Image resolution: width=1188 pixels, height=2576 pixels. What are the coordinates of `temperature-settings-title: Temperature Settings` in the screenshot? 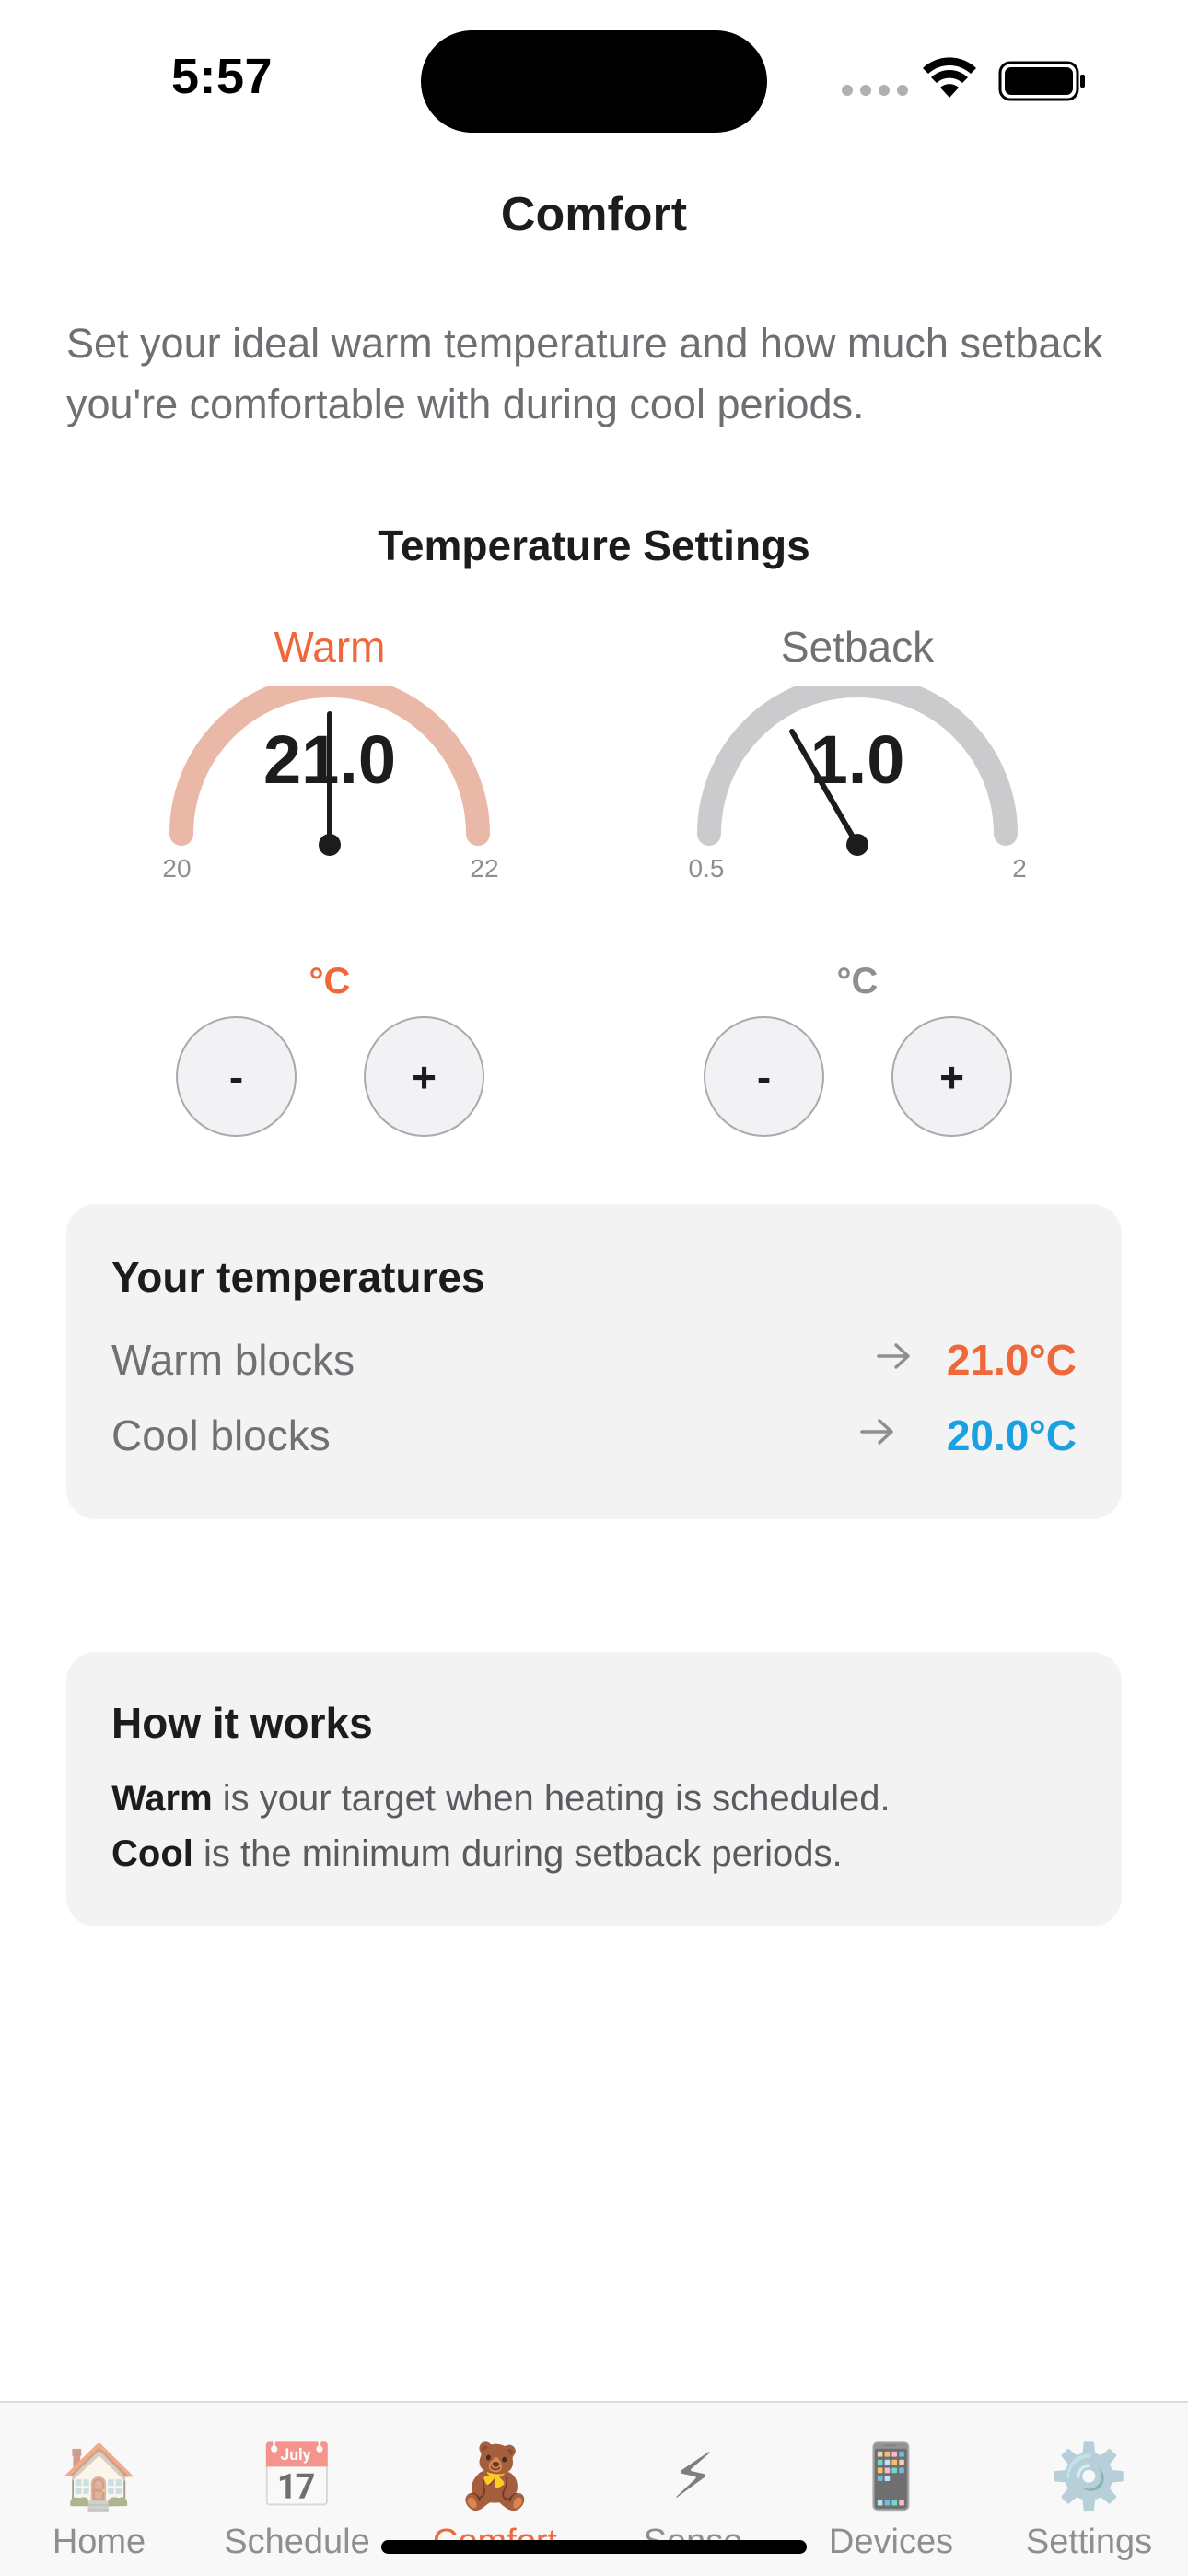 It's located at (594, 545).